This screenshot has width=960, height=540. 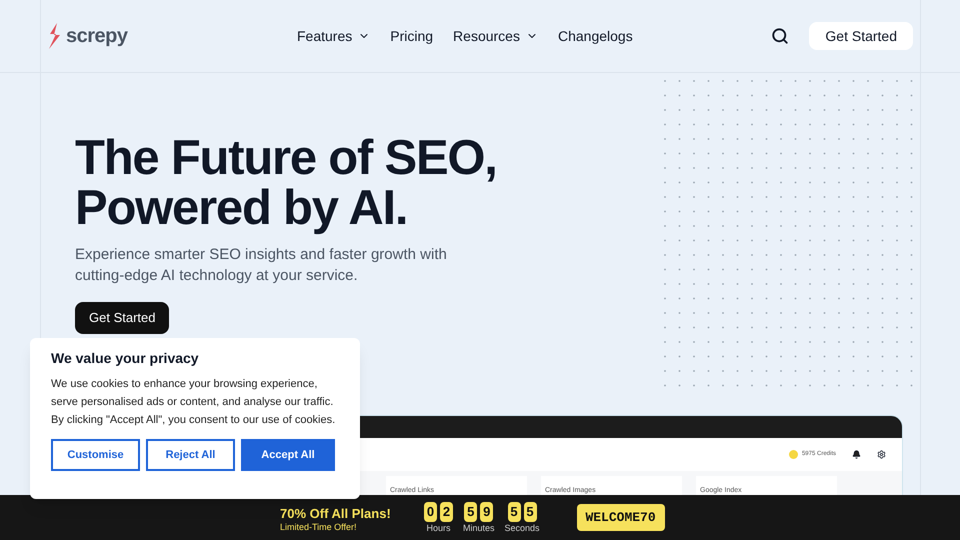 What do you see at coordinates (336, 514) in the screenshot?
I see `promo-headline: 70% Off All Plans!` at bounding box center [336, 514].